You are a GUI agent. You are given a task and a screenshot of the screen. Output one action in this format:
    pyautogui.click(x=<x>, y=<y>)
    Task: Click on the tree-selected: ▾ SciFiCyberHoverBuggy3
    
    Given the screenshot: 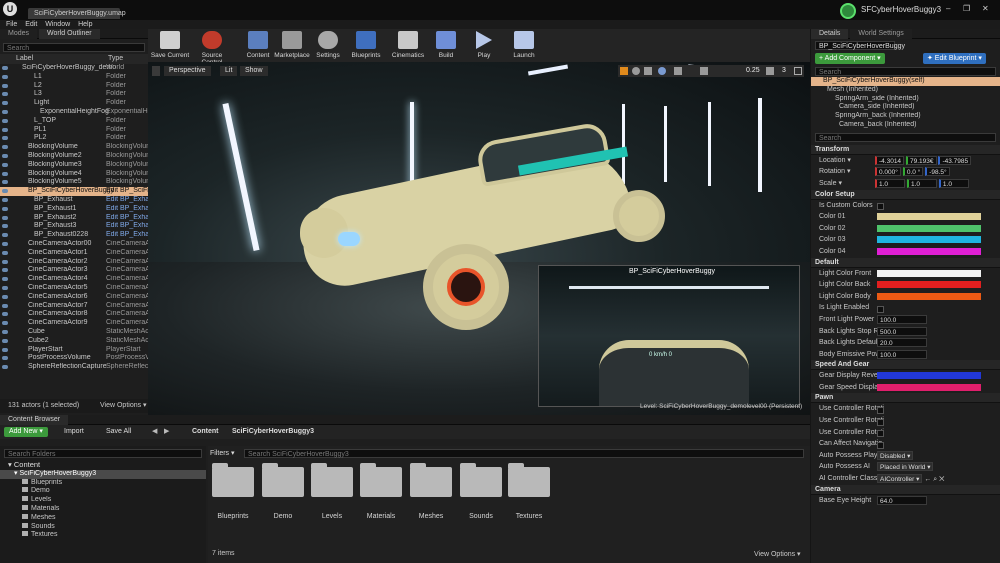 What is the action you would take?
    pyautogui.click(x=103, y=474)
    